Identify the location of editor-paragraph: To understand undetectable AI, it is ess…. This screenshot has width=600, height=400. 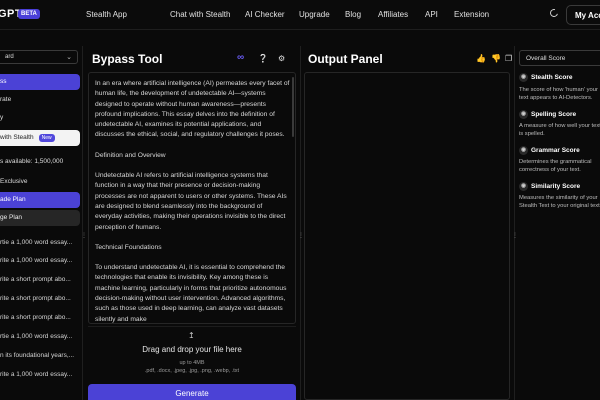
(191, 293).